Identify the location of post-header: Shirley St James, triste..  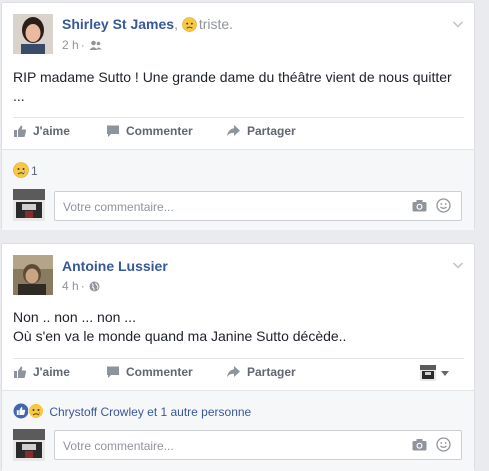
(147, 25).